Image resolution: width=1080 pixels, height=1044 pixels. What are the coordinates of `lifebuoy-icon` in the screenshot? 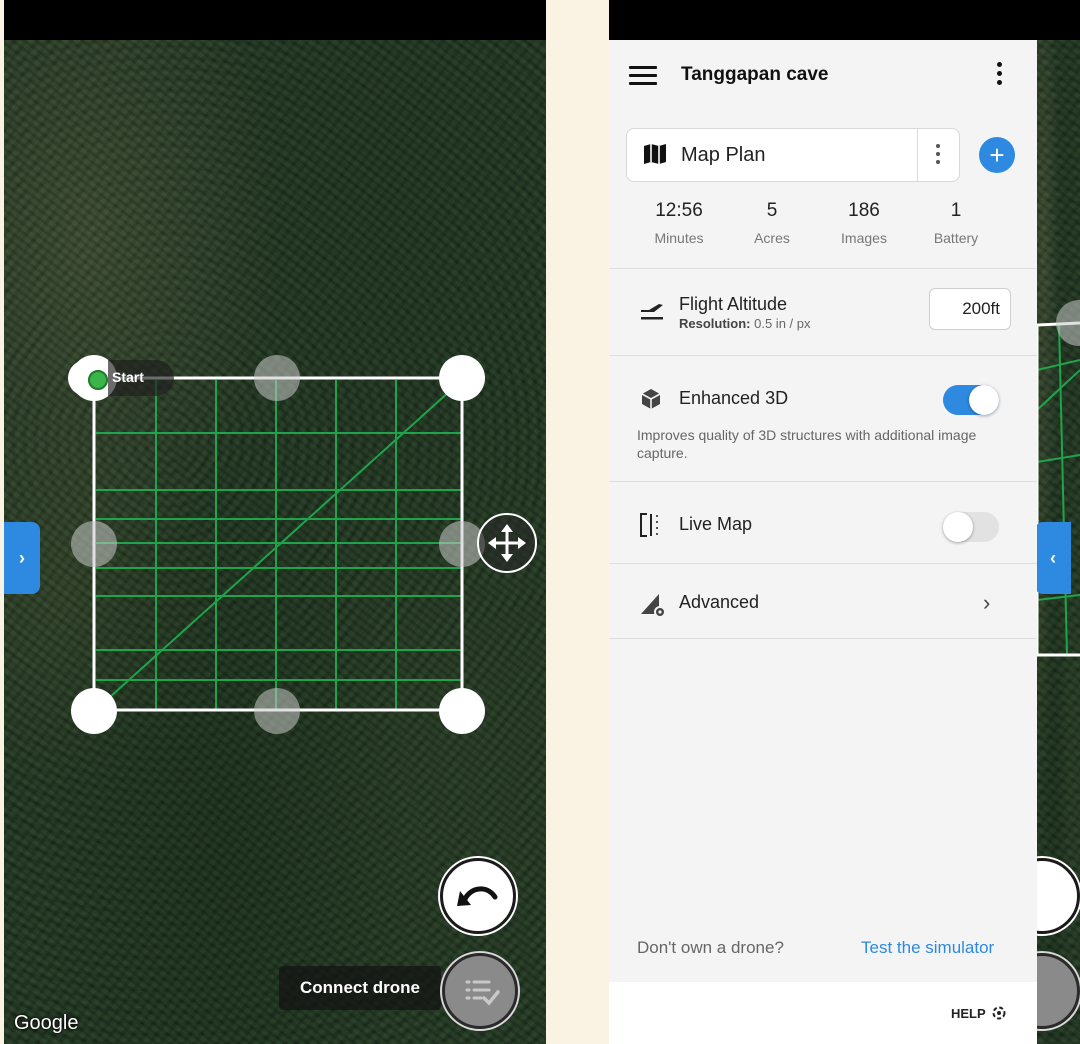 It's located at (999, 1013).